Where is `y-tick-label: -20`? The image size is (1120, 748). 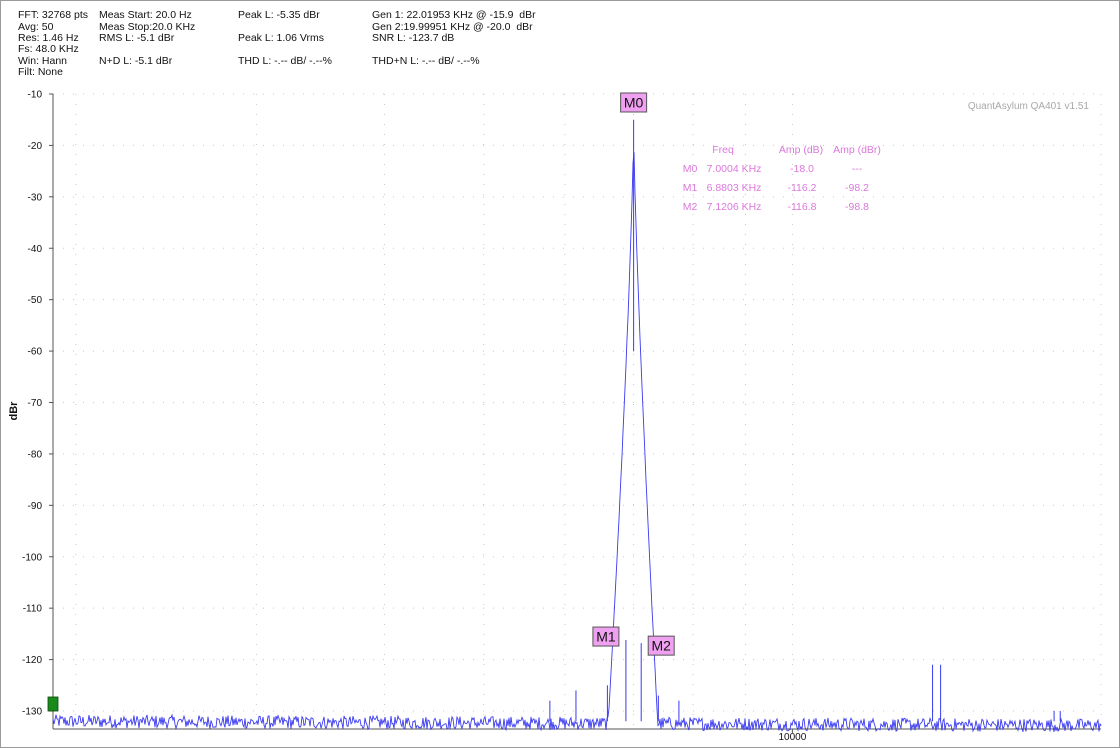
y-tick-label: -20 is located at coordinates (35, 146).